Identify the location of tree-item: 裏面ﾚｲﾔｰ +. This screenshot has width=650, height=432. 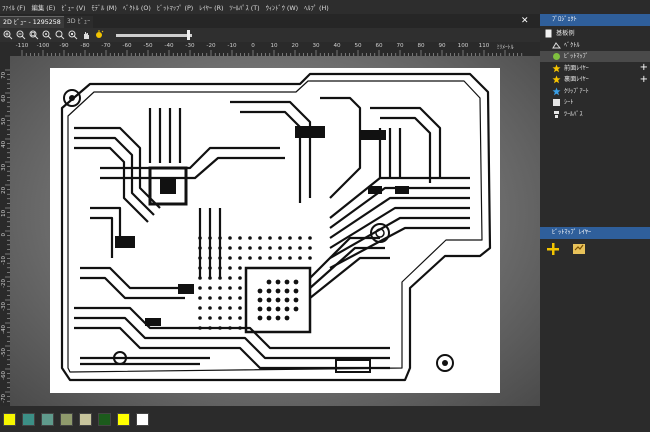
(595, 79).